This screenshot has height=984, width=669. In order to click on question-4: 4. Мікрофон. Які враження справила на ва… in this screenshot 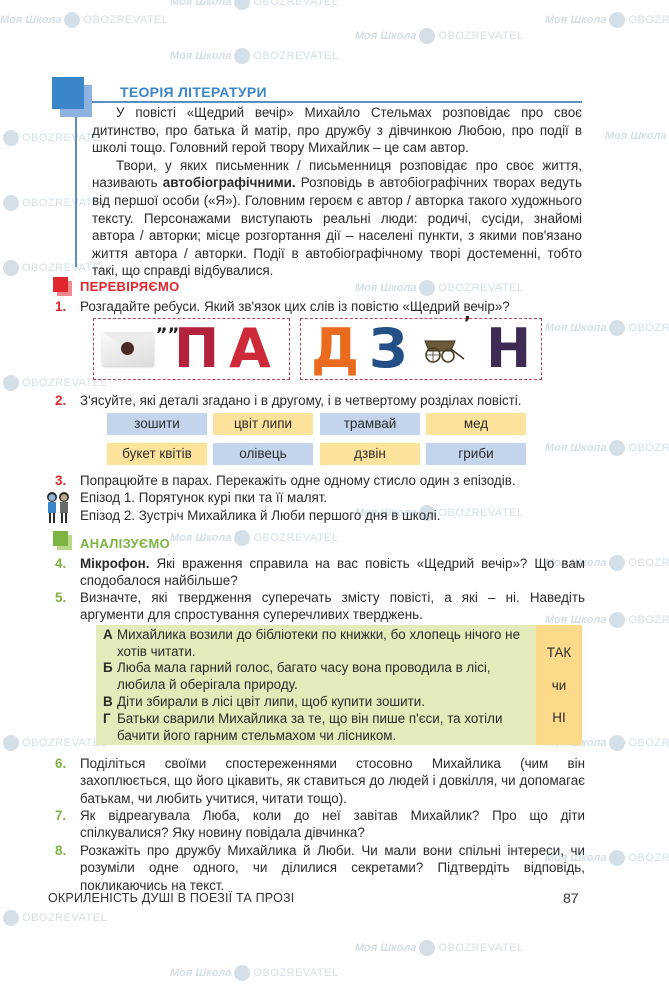, I will do `click(320, 572)`.